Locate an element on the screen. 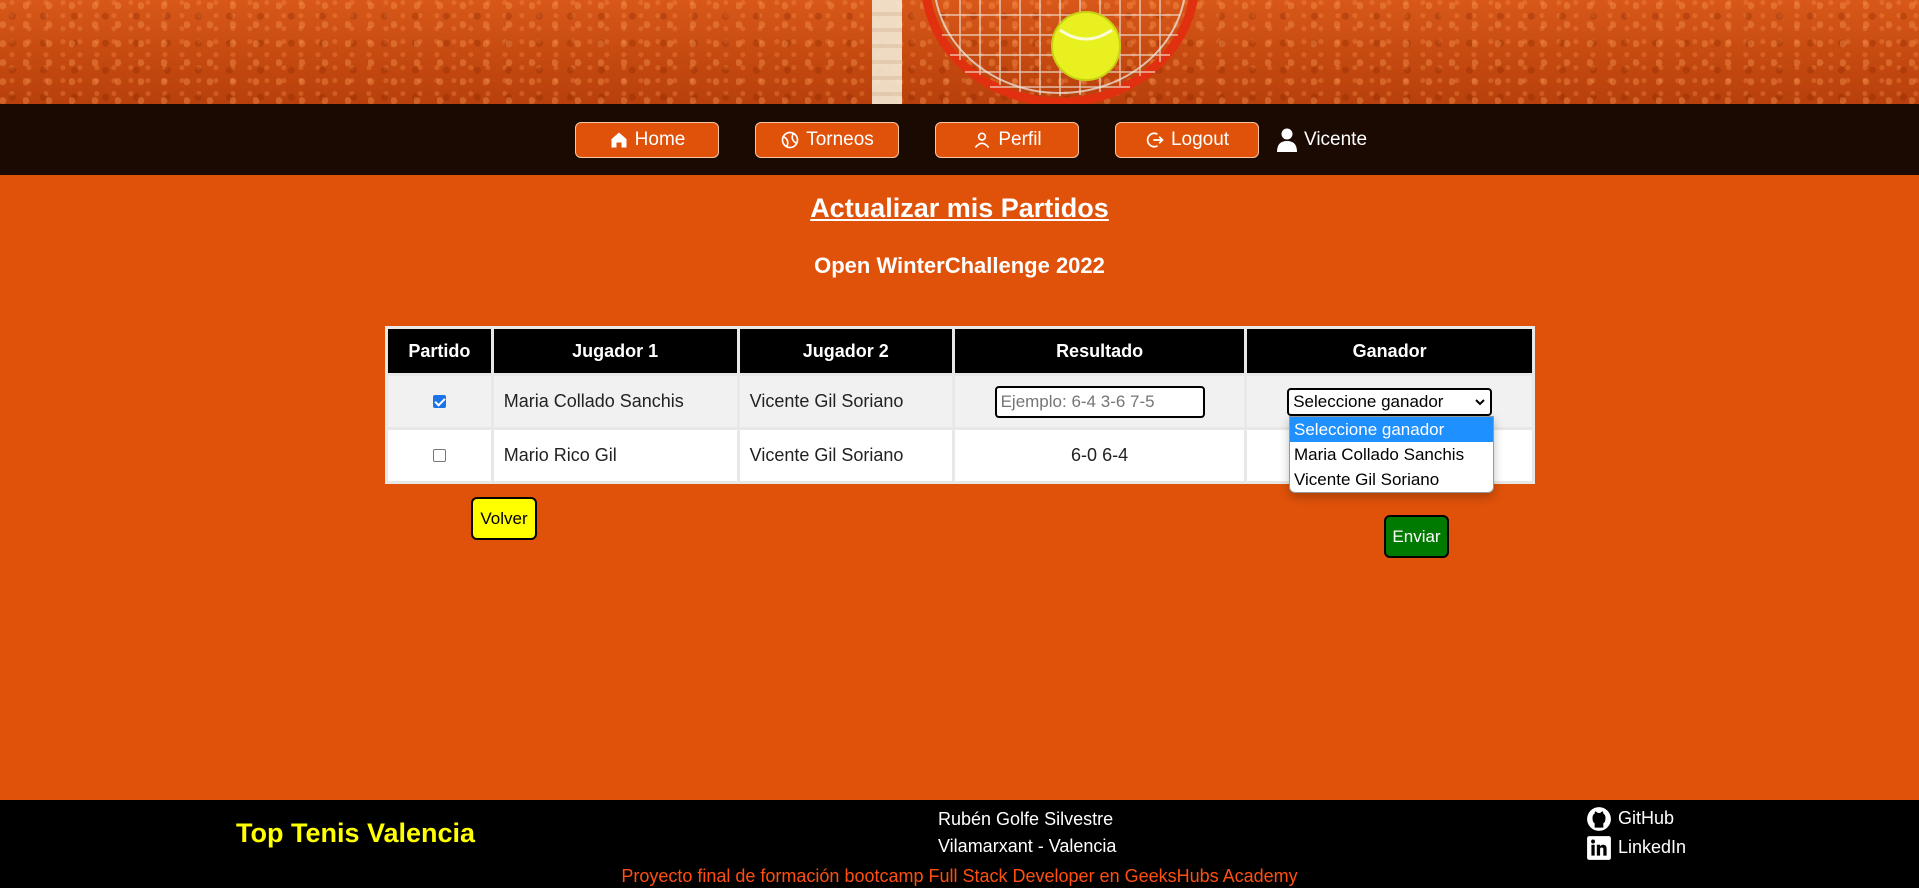 The width and height of the screenshot is (1919, 888). current-user: Vicente is located at coordinates (1321, 140).